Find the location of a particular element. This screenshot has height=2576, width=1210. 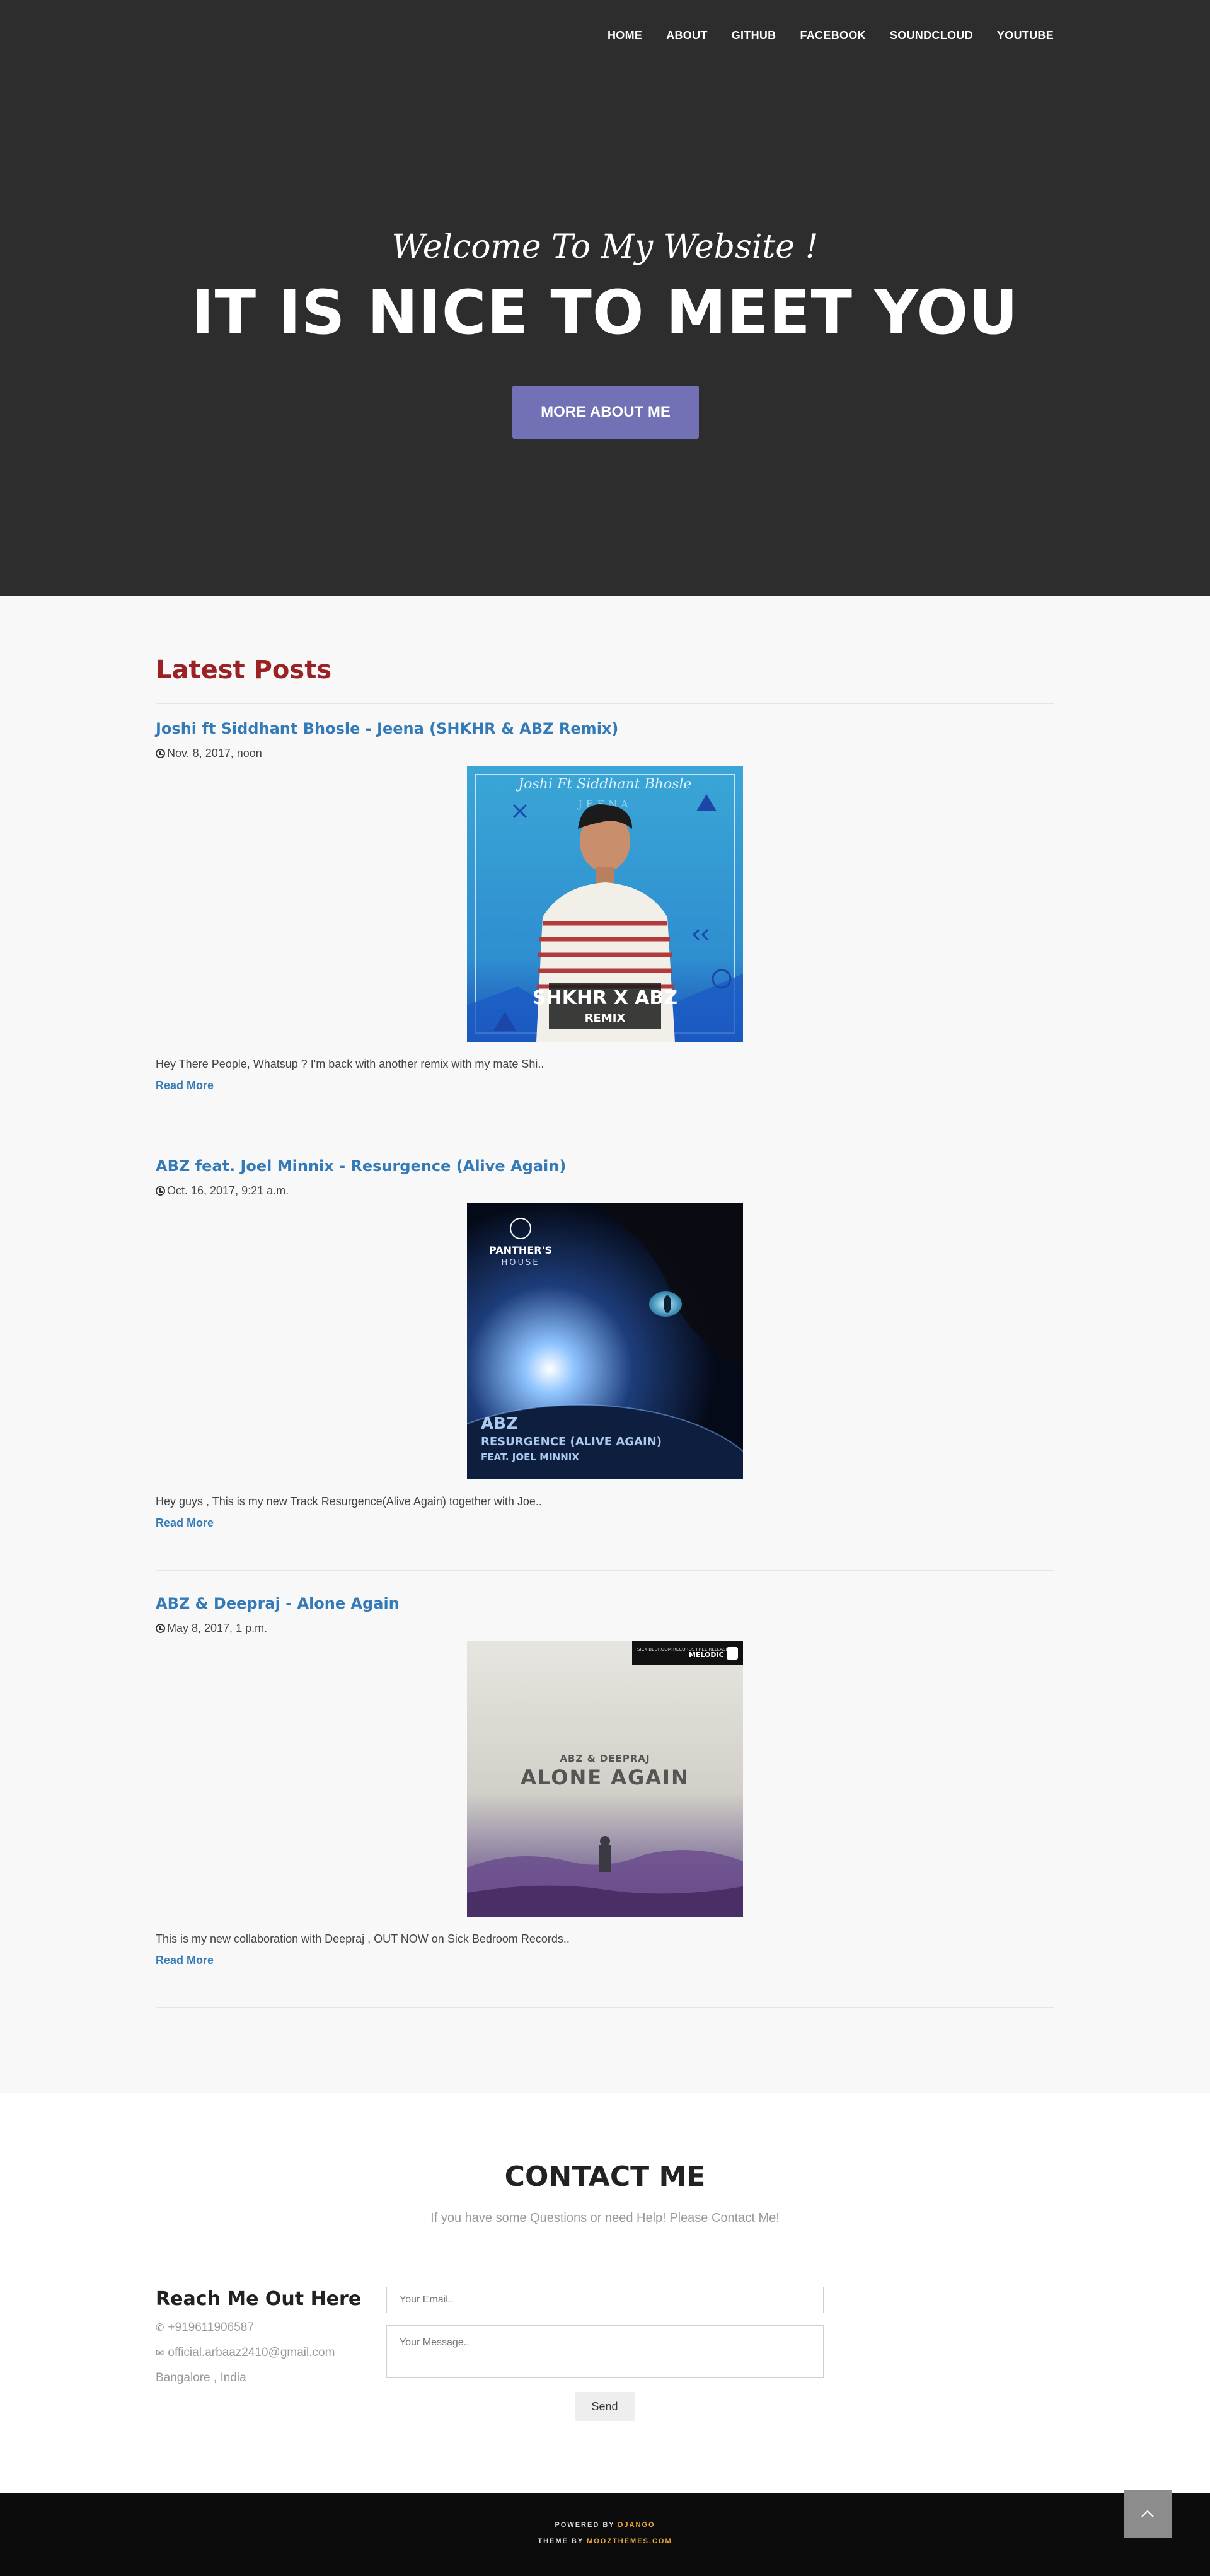

contact-phone: ✆ +919611906587 is located at coordinates (205, 2328).